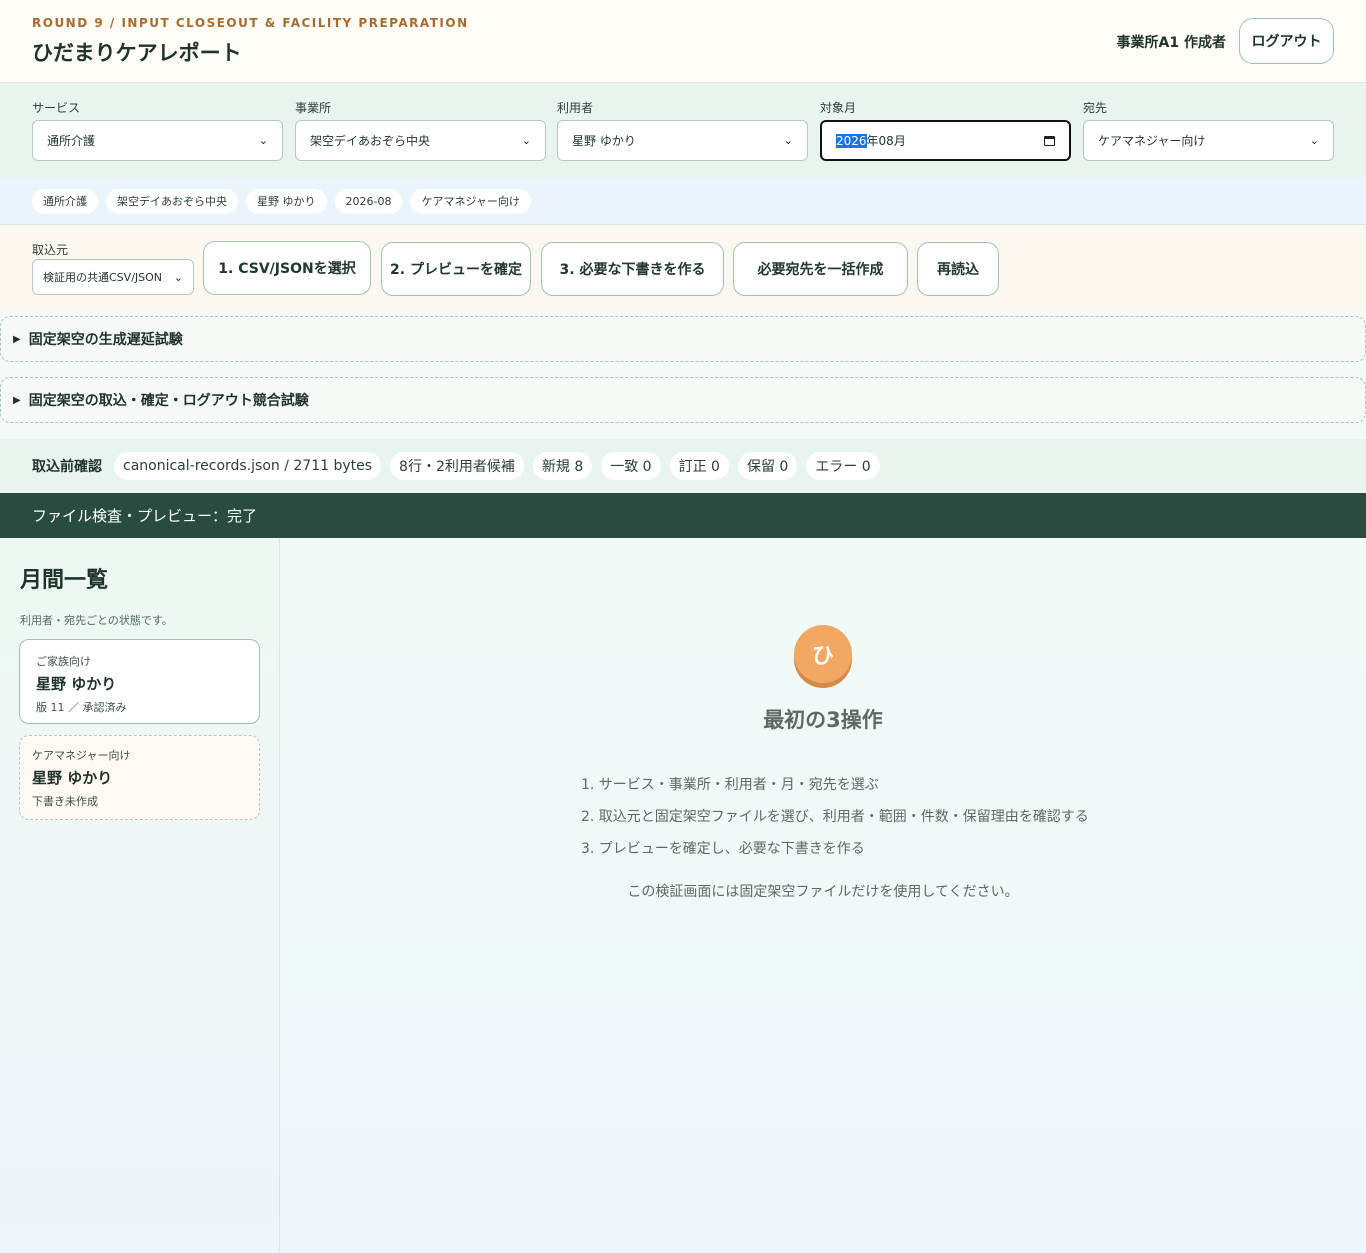  I want to click on service-value: 通所介護, so click(71, 141).